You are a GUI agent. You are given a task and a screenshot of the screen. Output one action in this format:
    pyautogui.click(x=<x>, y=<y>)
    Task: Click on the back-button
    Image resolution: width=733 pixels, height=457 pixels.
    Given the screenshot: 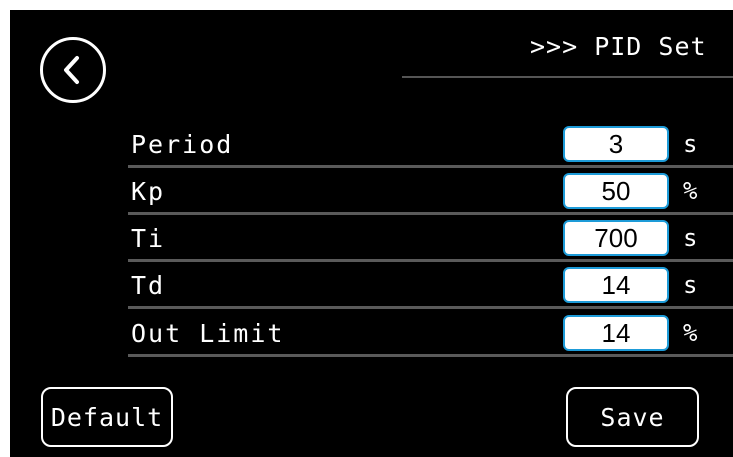 What is the action you would take?
    pyautogui.click(x=73, y=70)
    